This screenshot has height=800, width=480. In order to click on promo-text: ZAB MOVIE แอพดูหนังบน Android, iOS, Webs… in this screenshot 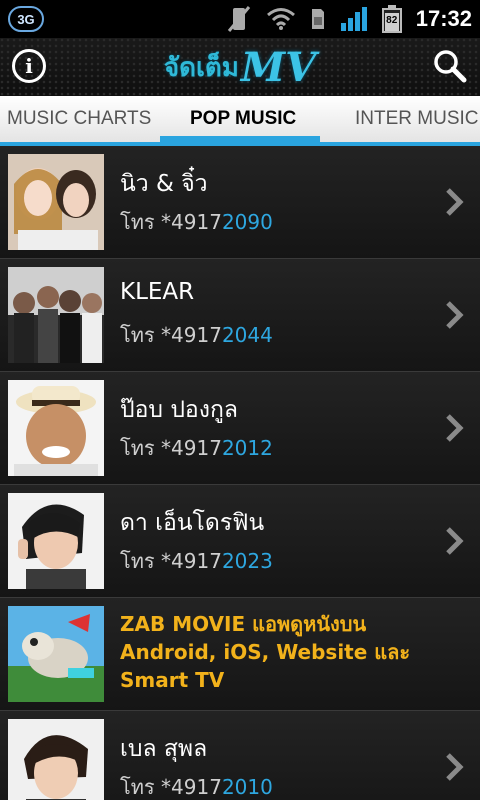, I will do `click(290, 652)`.